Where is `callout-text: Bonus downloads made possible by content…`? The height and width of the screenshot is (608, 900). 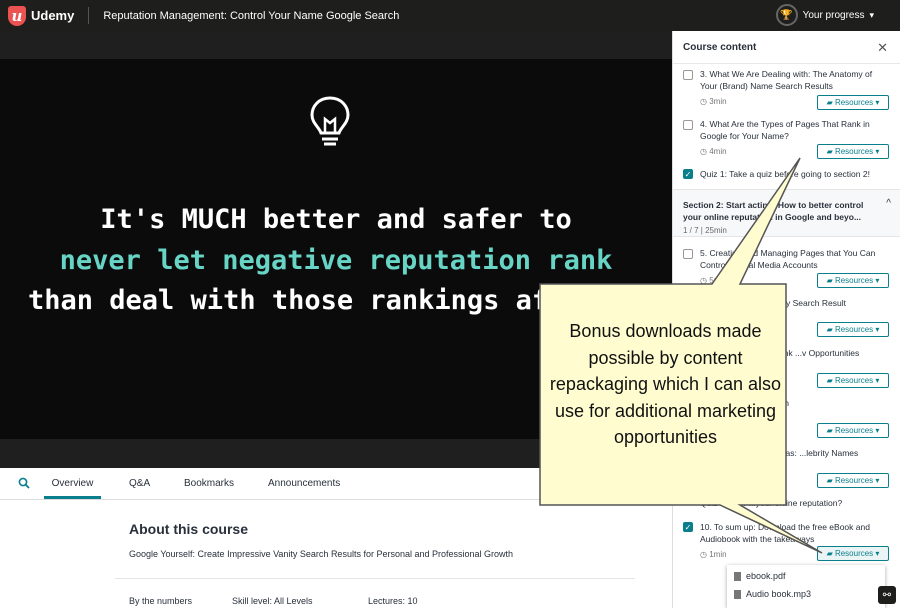
callout-text: Bonus downloads made possible by content… is located at coordinates (665, 384).